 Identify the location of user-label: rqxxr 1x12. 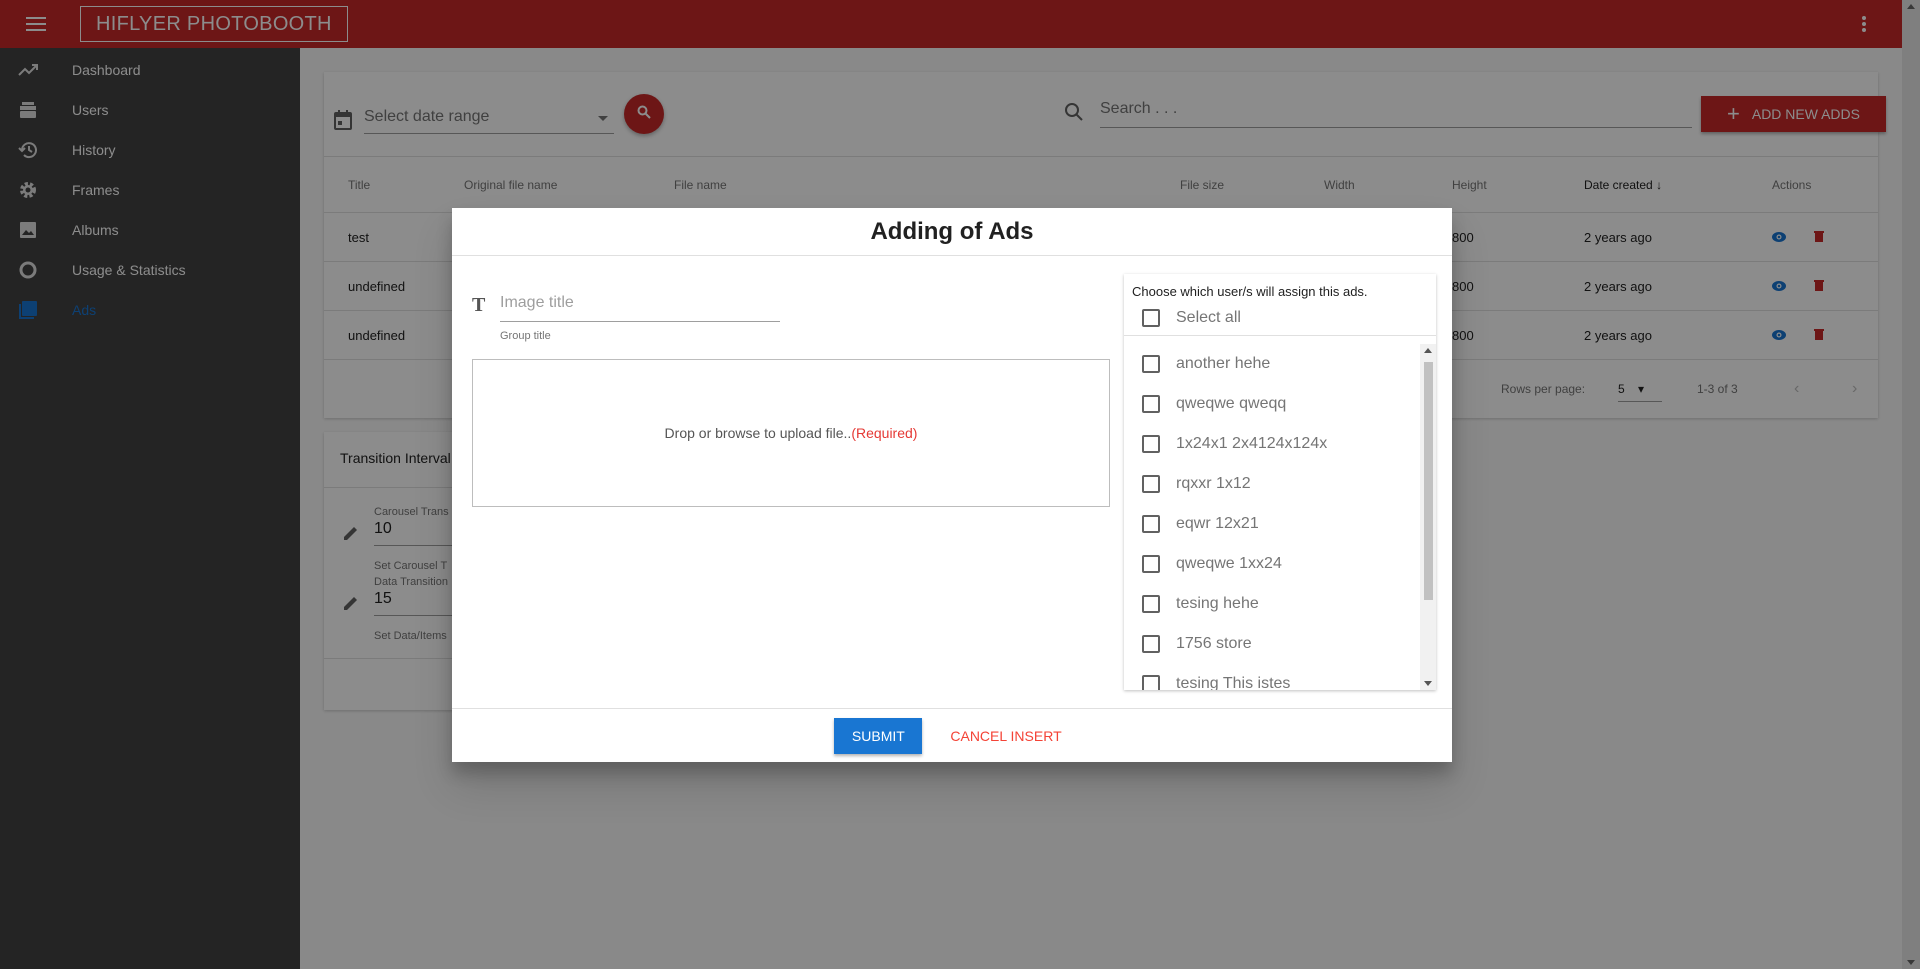
(1213, 483).